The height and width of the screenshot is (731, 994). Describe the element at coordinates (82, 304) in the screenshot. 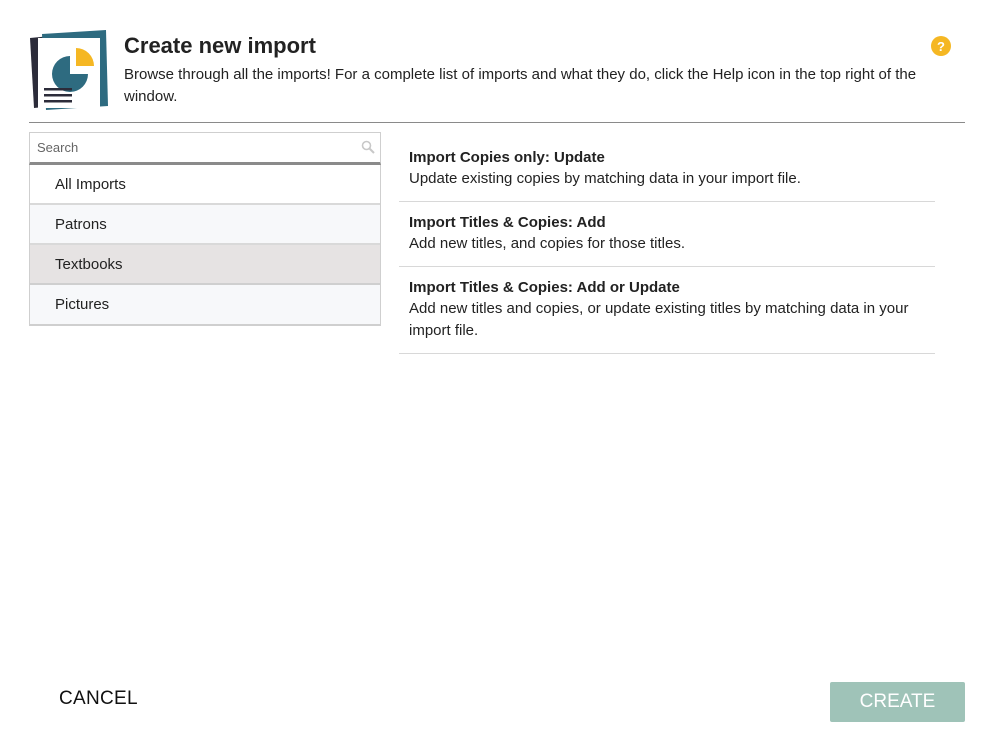

I see `category-label: Pictures` at that location.